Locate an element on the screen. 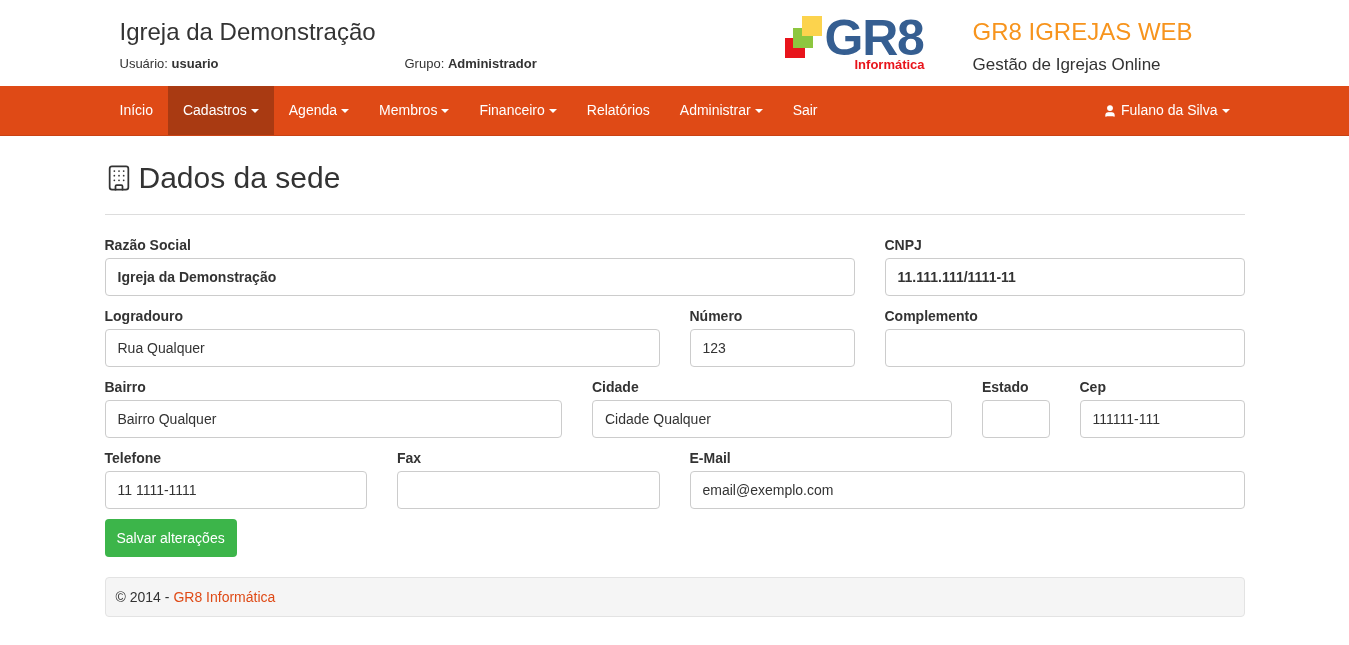 This screenshot has height=645, width=1349. nav-item: Relatórios is located at coordinates (618, 110).